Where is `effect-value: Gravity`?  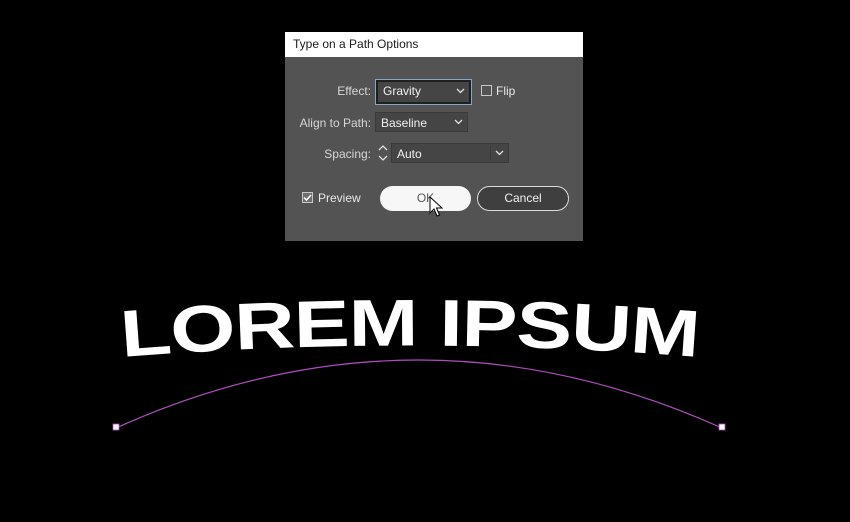 effect-value: Gravity is located at coordinates (402, 91).